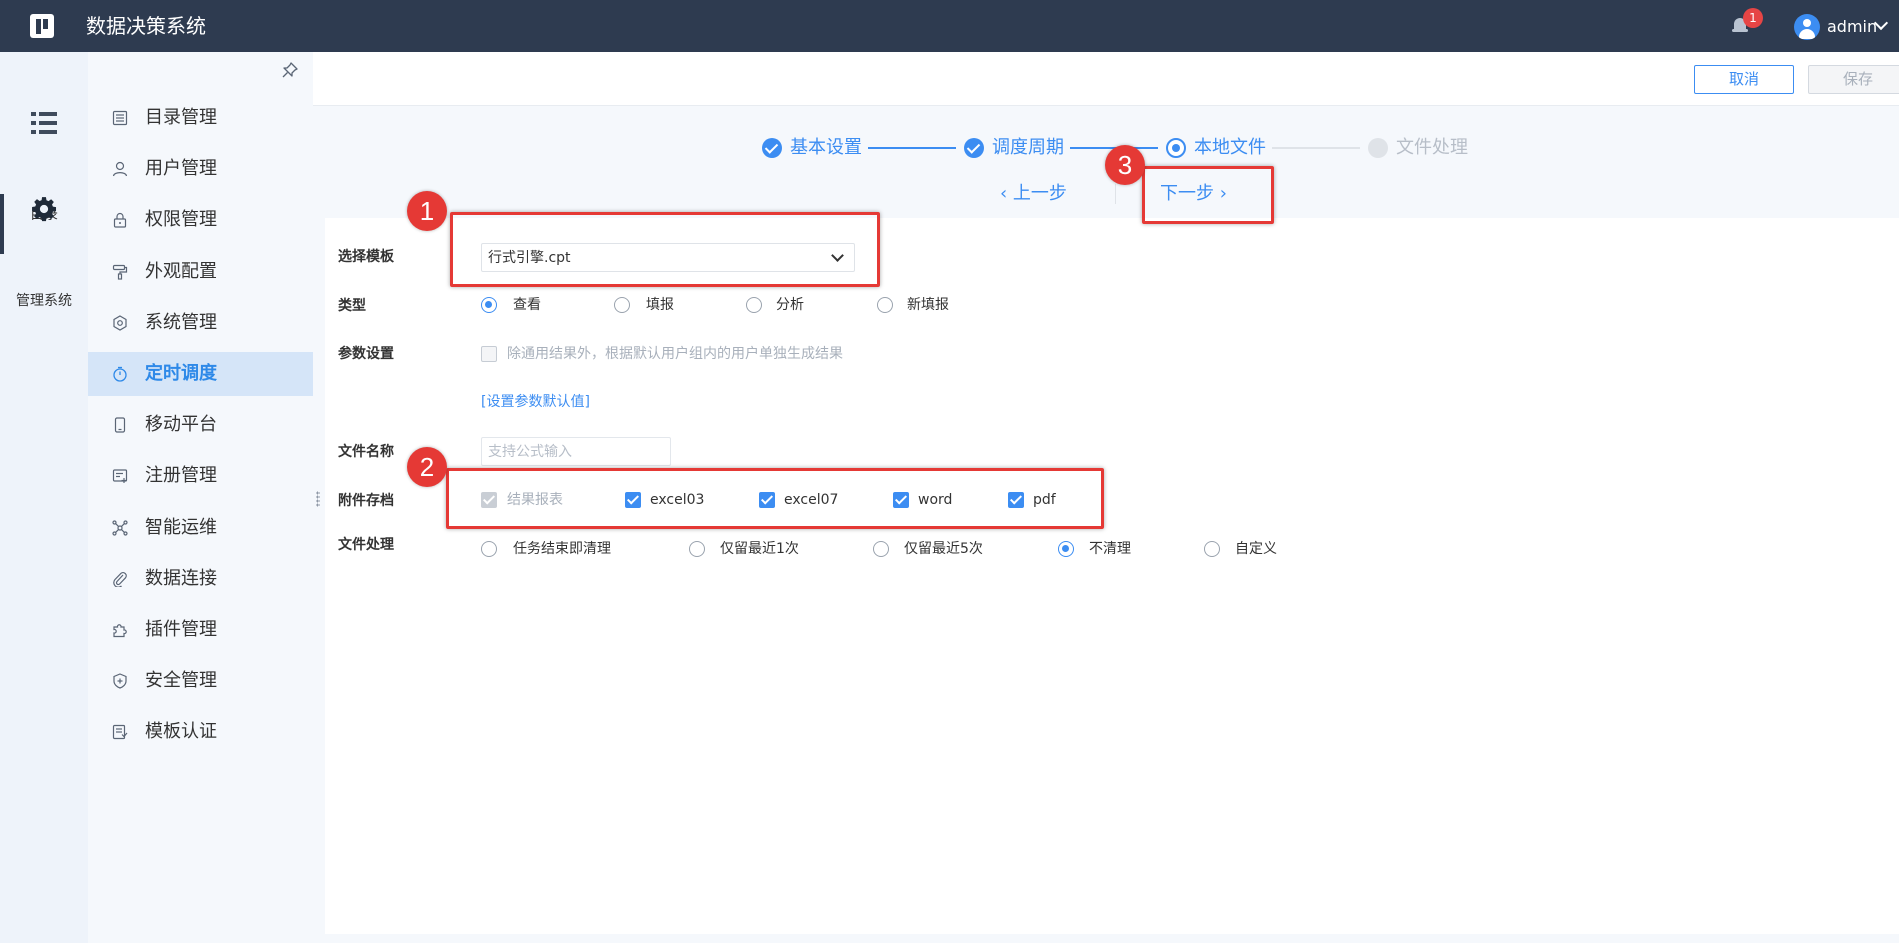  I want to click on menu-item-label: 定时调度, so click(181, 373).